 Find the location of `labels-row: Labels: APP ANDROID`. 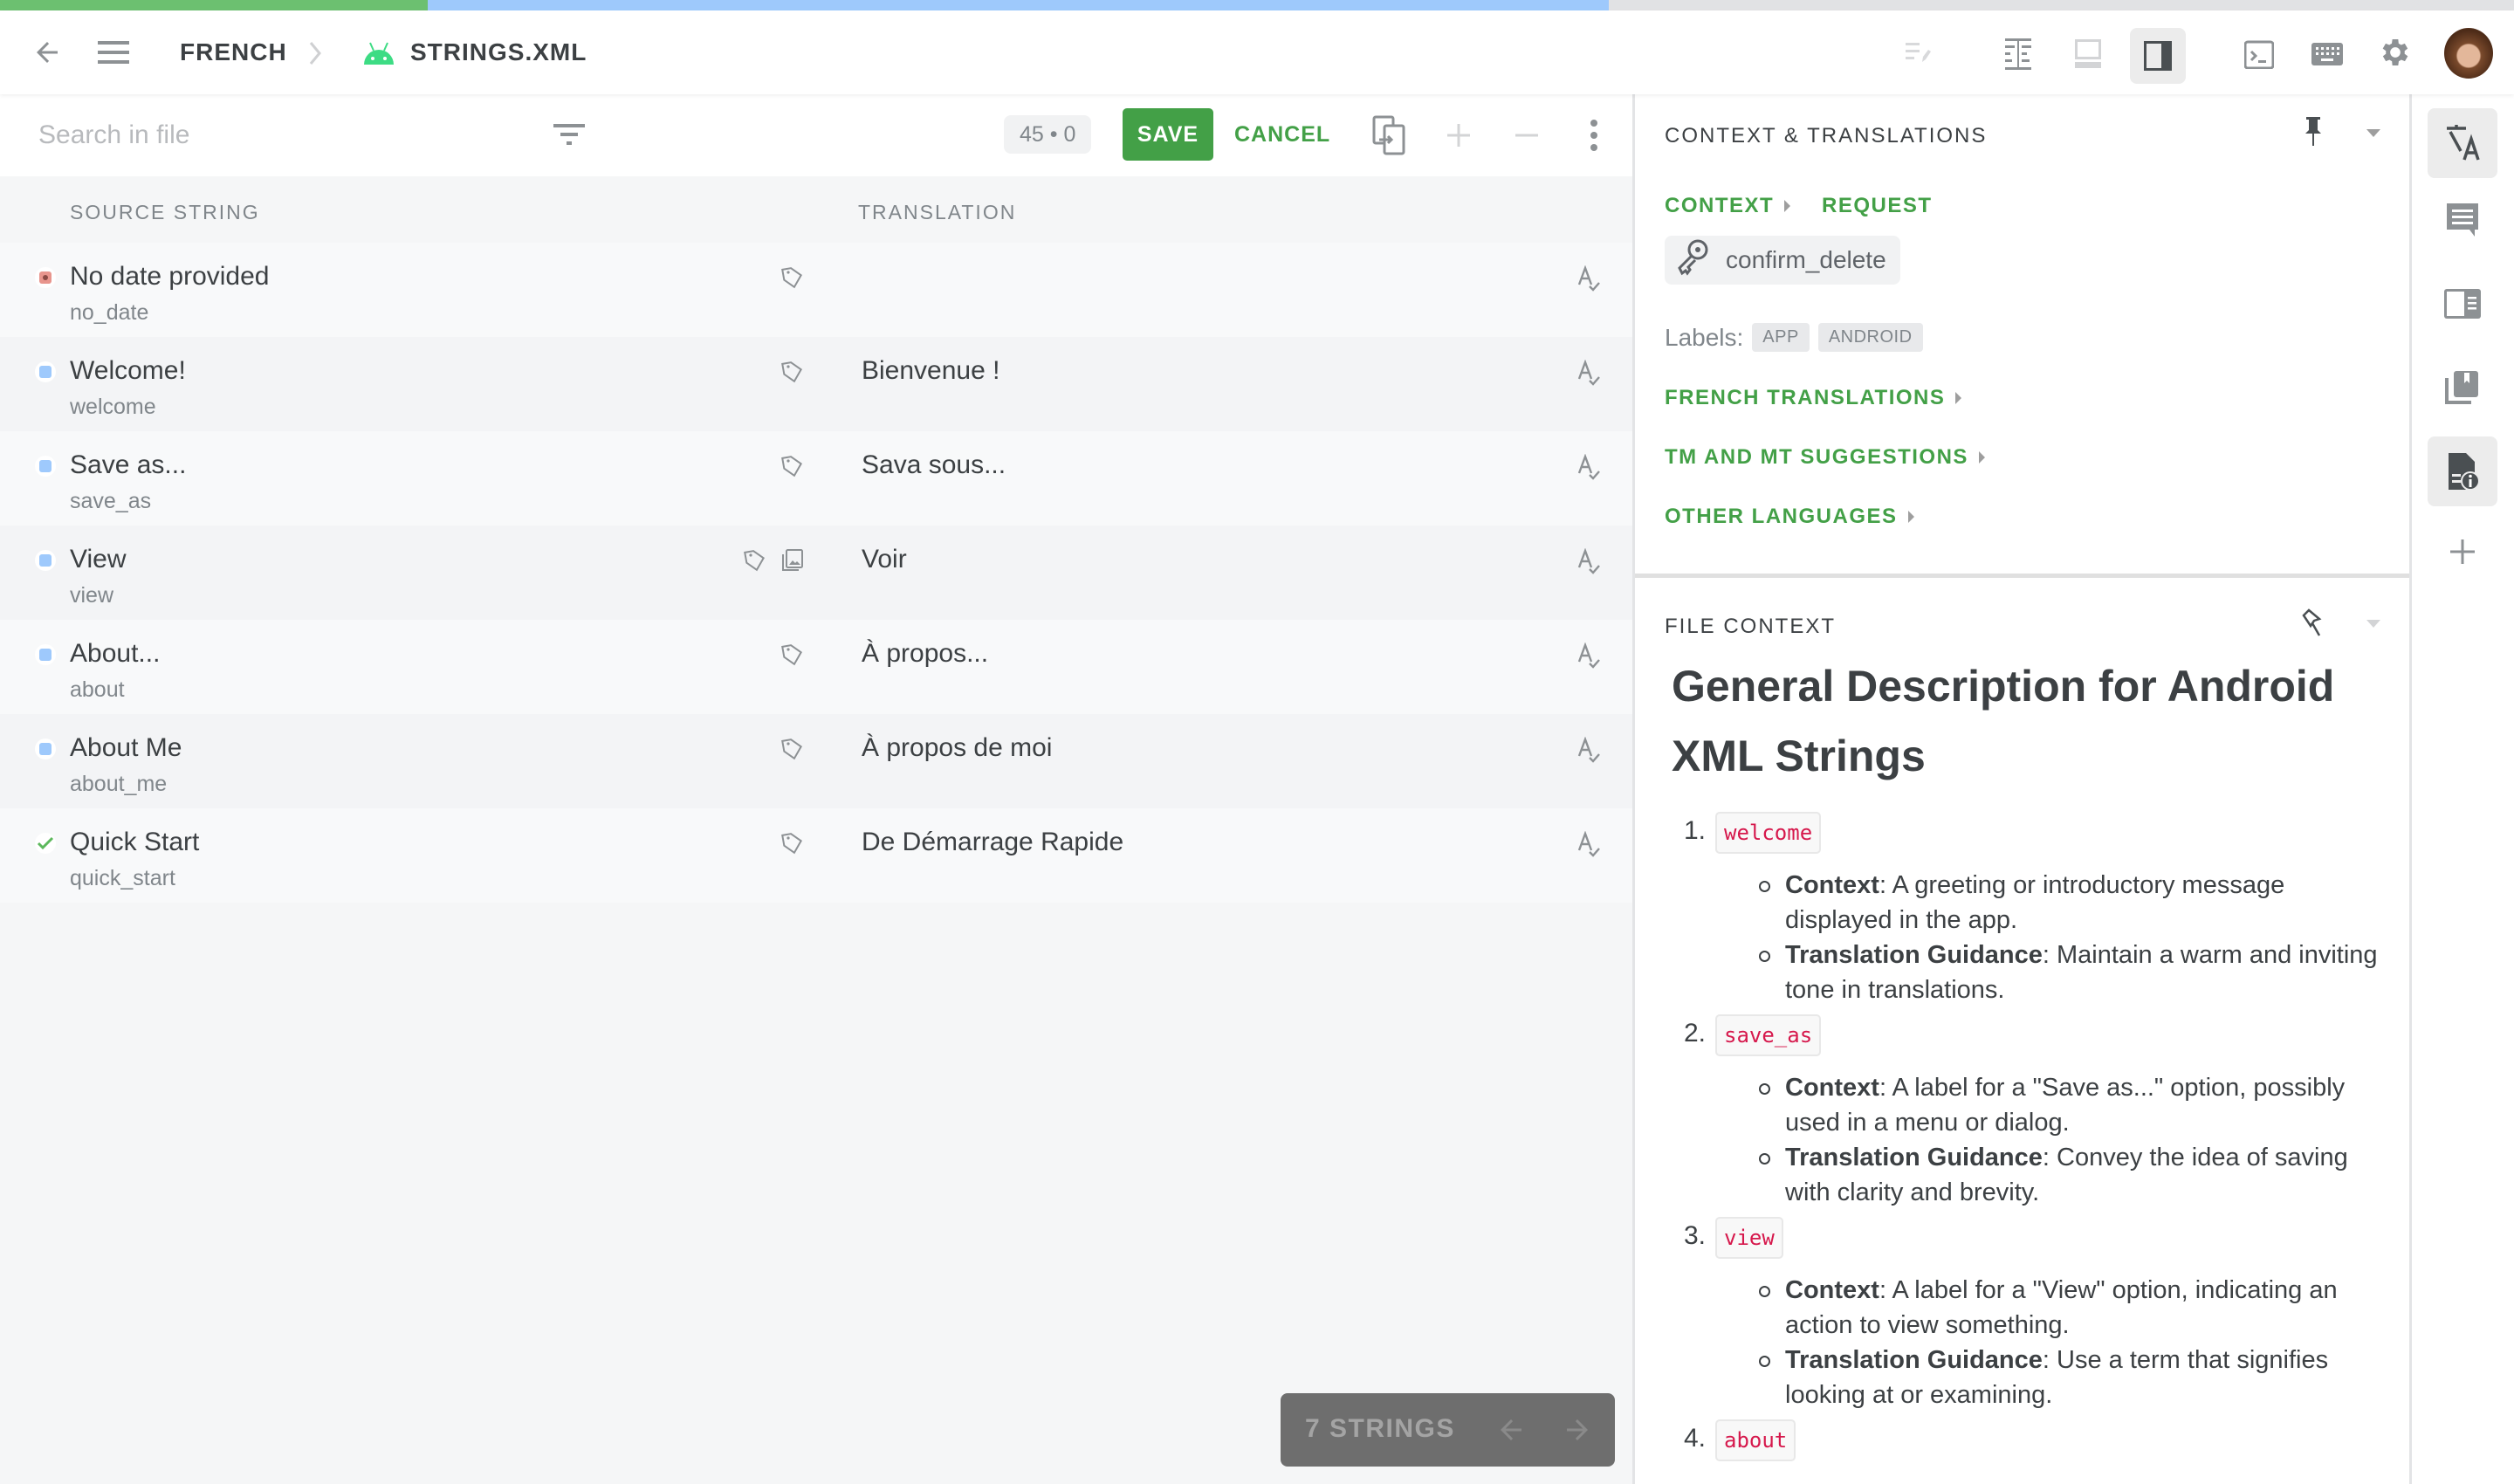

labels-row: Labels: APP ANDROID is located at coordinates (1794, 337).